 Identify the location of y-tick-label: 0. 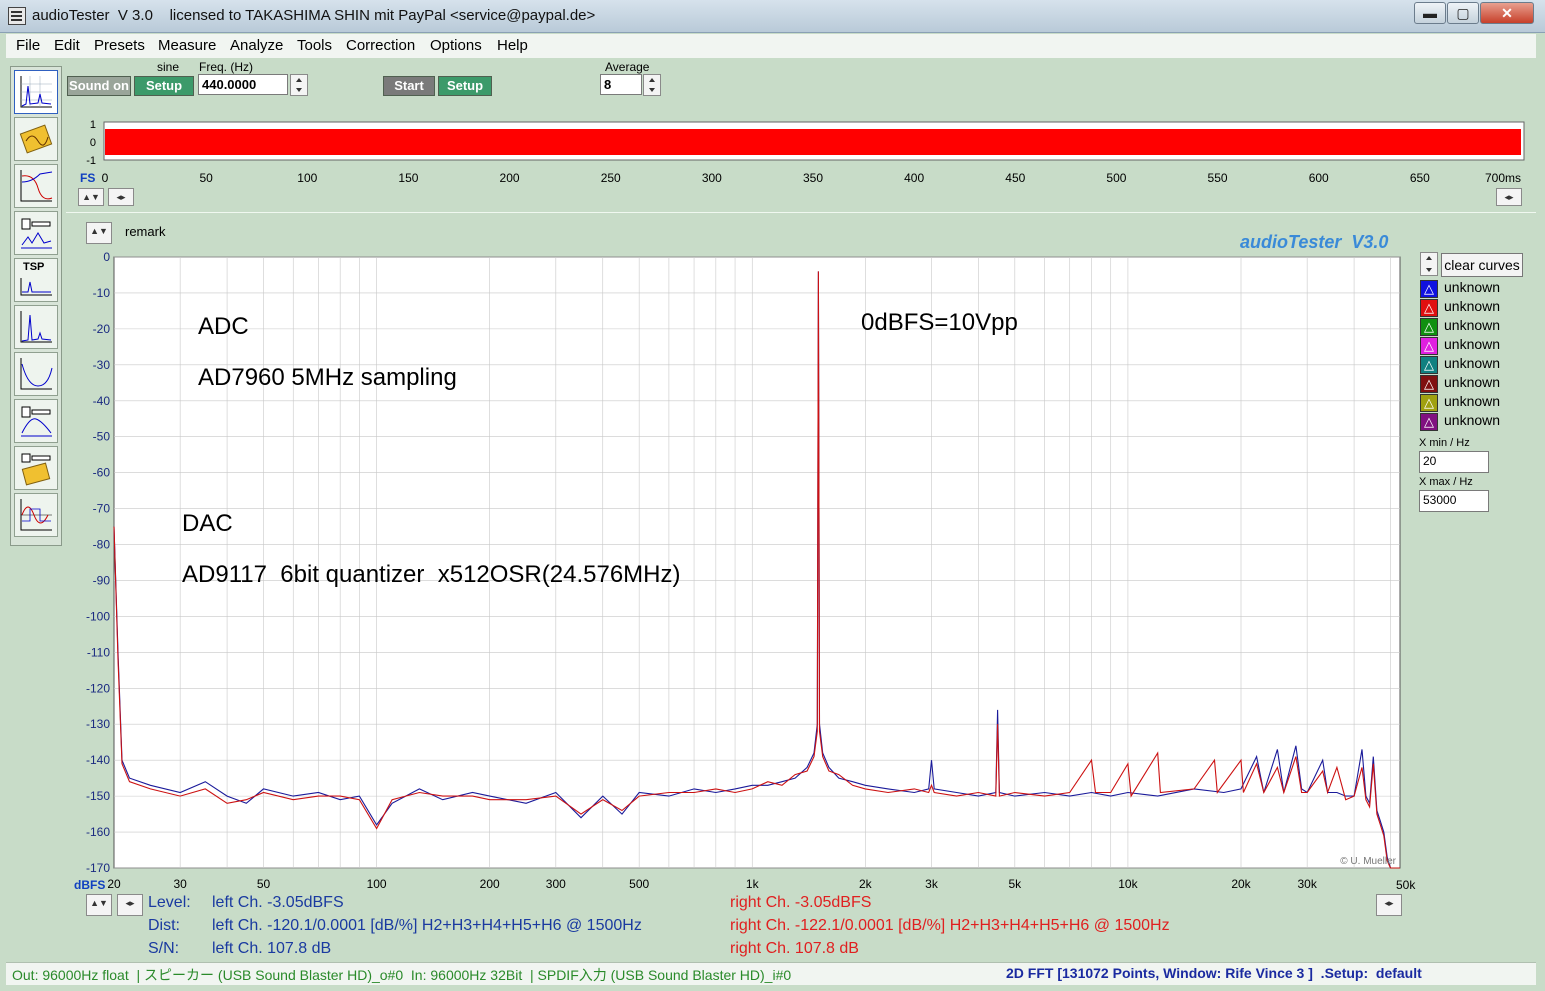
(106, 257).